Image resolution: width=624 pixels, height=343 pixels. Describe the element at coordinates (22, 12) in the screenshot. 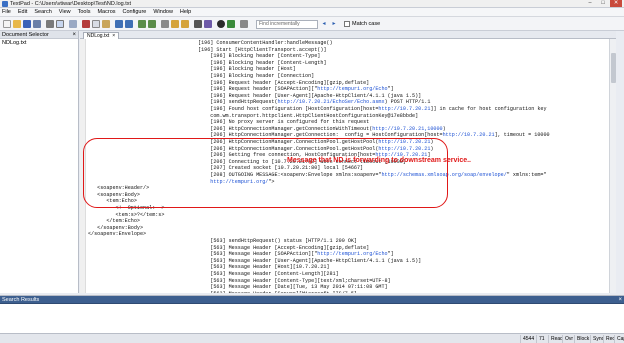

I see `menu-edit: Edit` at that location.